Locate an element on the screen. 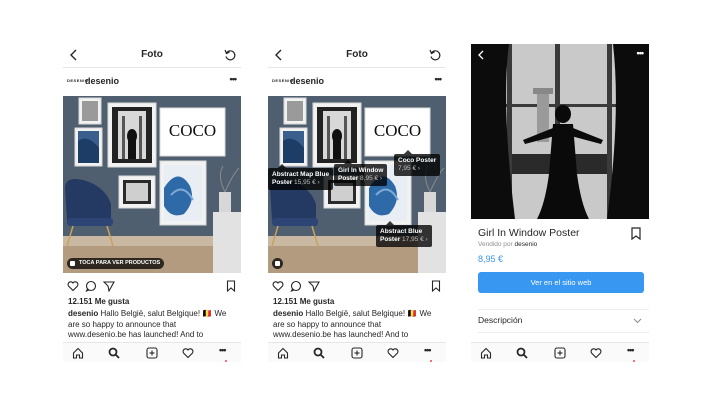 The height and width of the screenshot is (407, 720). post-image: COCO is located at coordinates (152, 184).